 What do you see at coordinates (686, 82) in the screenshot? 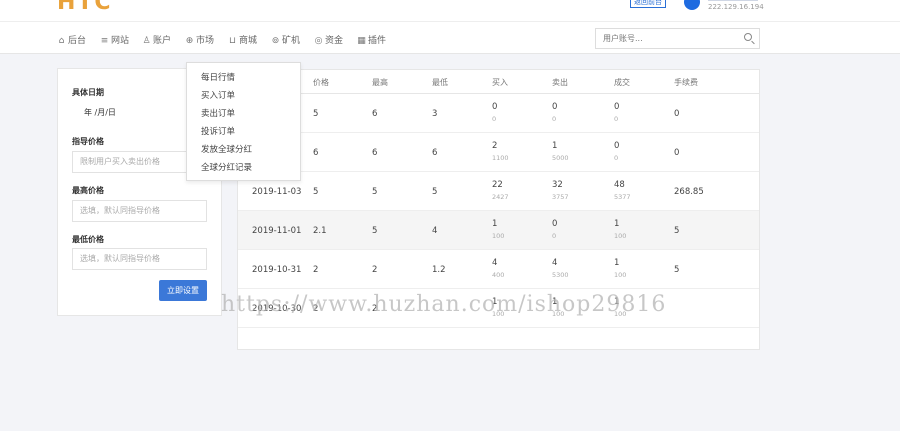
I see `col-fee: 手续费` at bounding box center [686, 82].